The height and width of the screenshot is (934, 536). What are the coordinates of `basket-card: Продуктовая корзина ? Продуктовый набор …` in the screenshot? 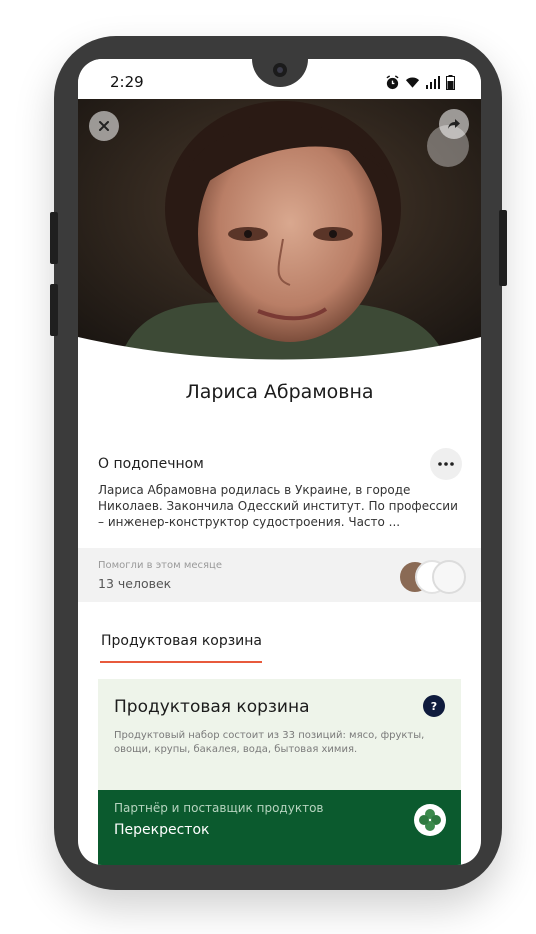 It's located at (279, 734).